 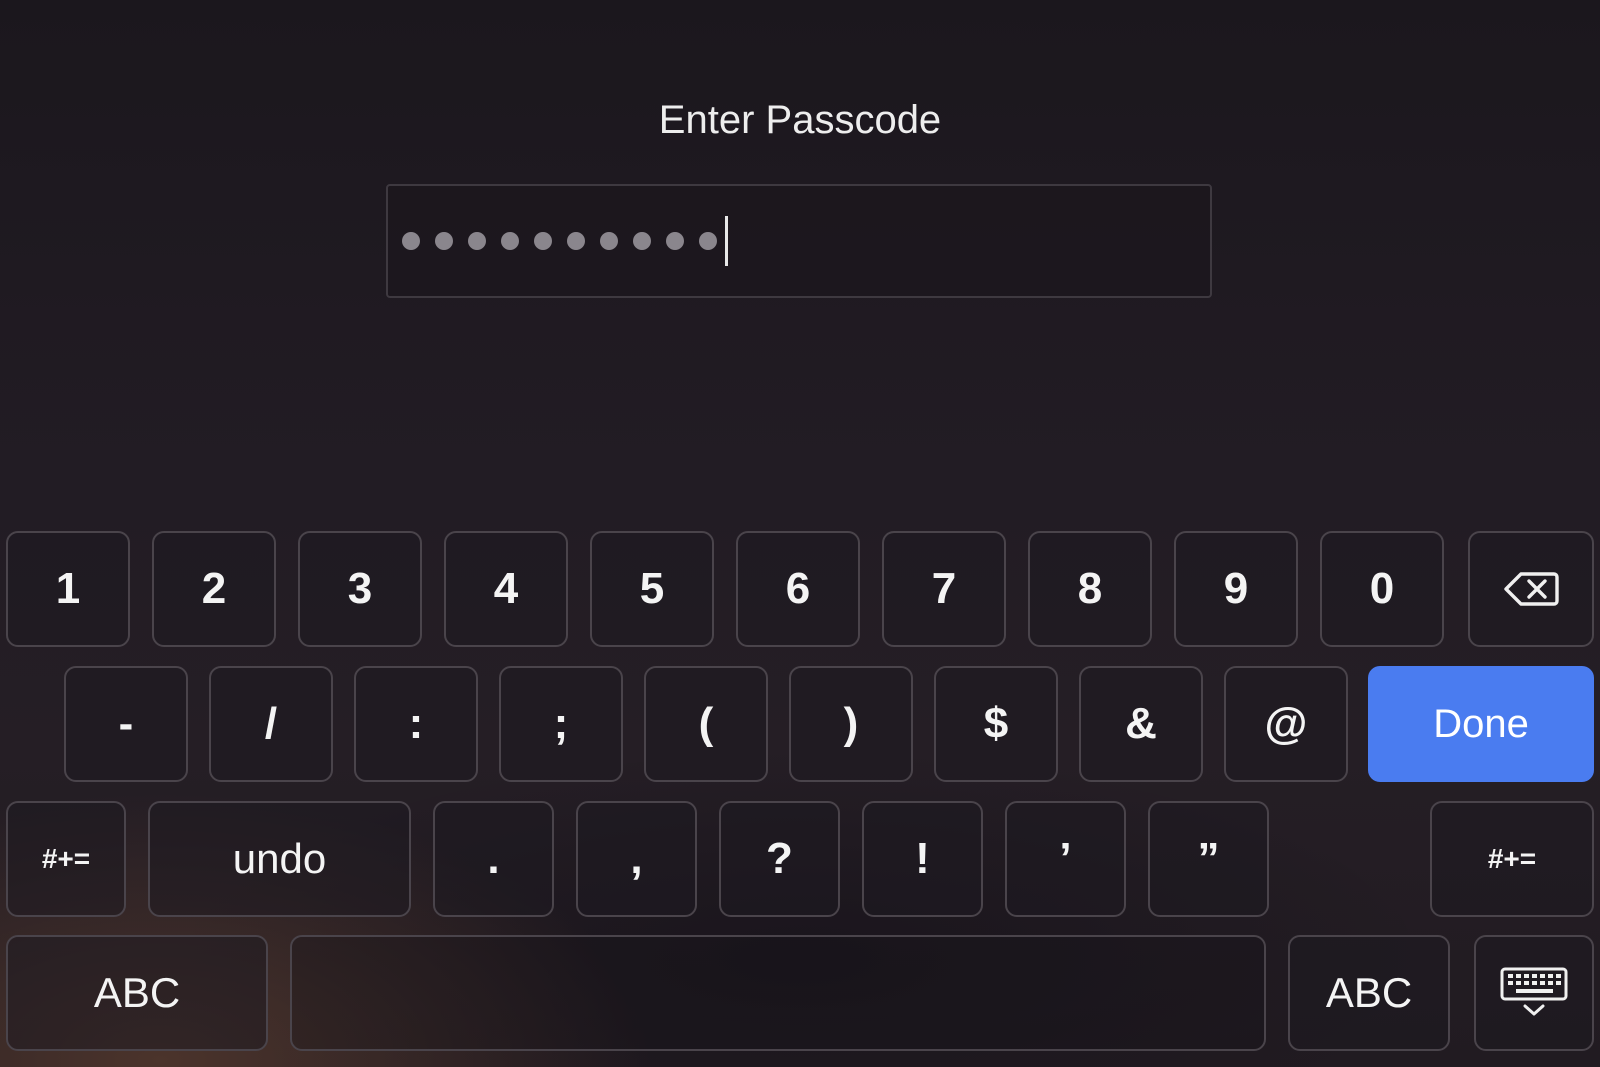 I want to click on key-question: ?, so click(x=779, y=859).